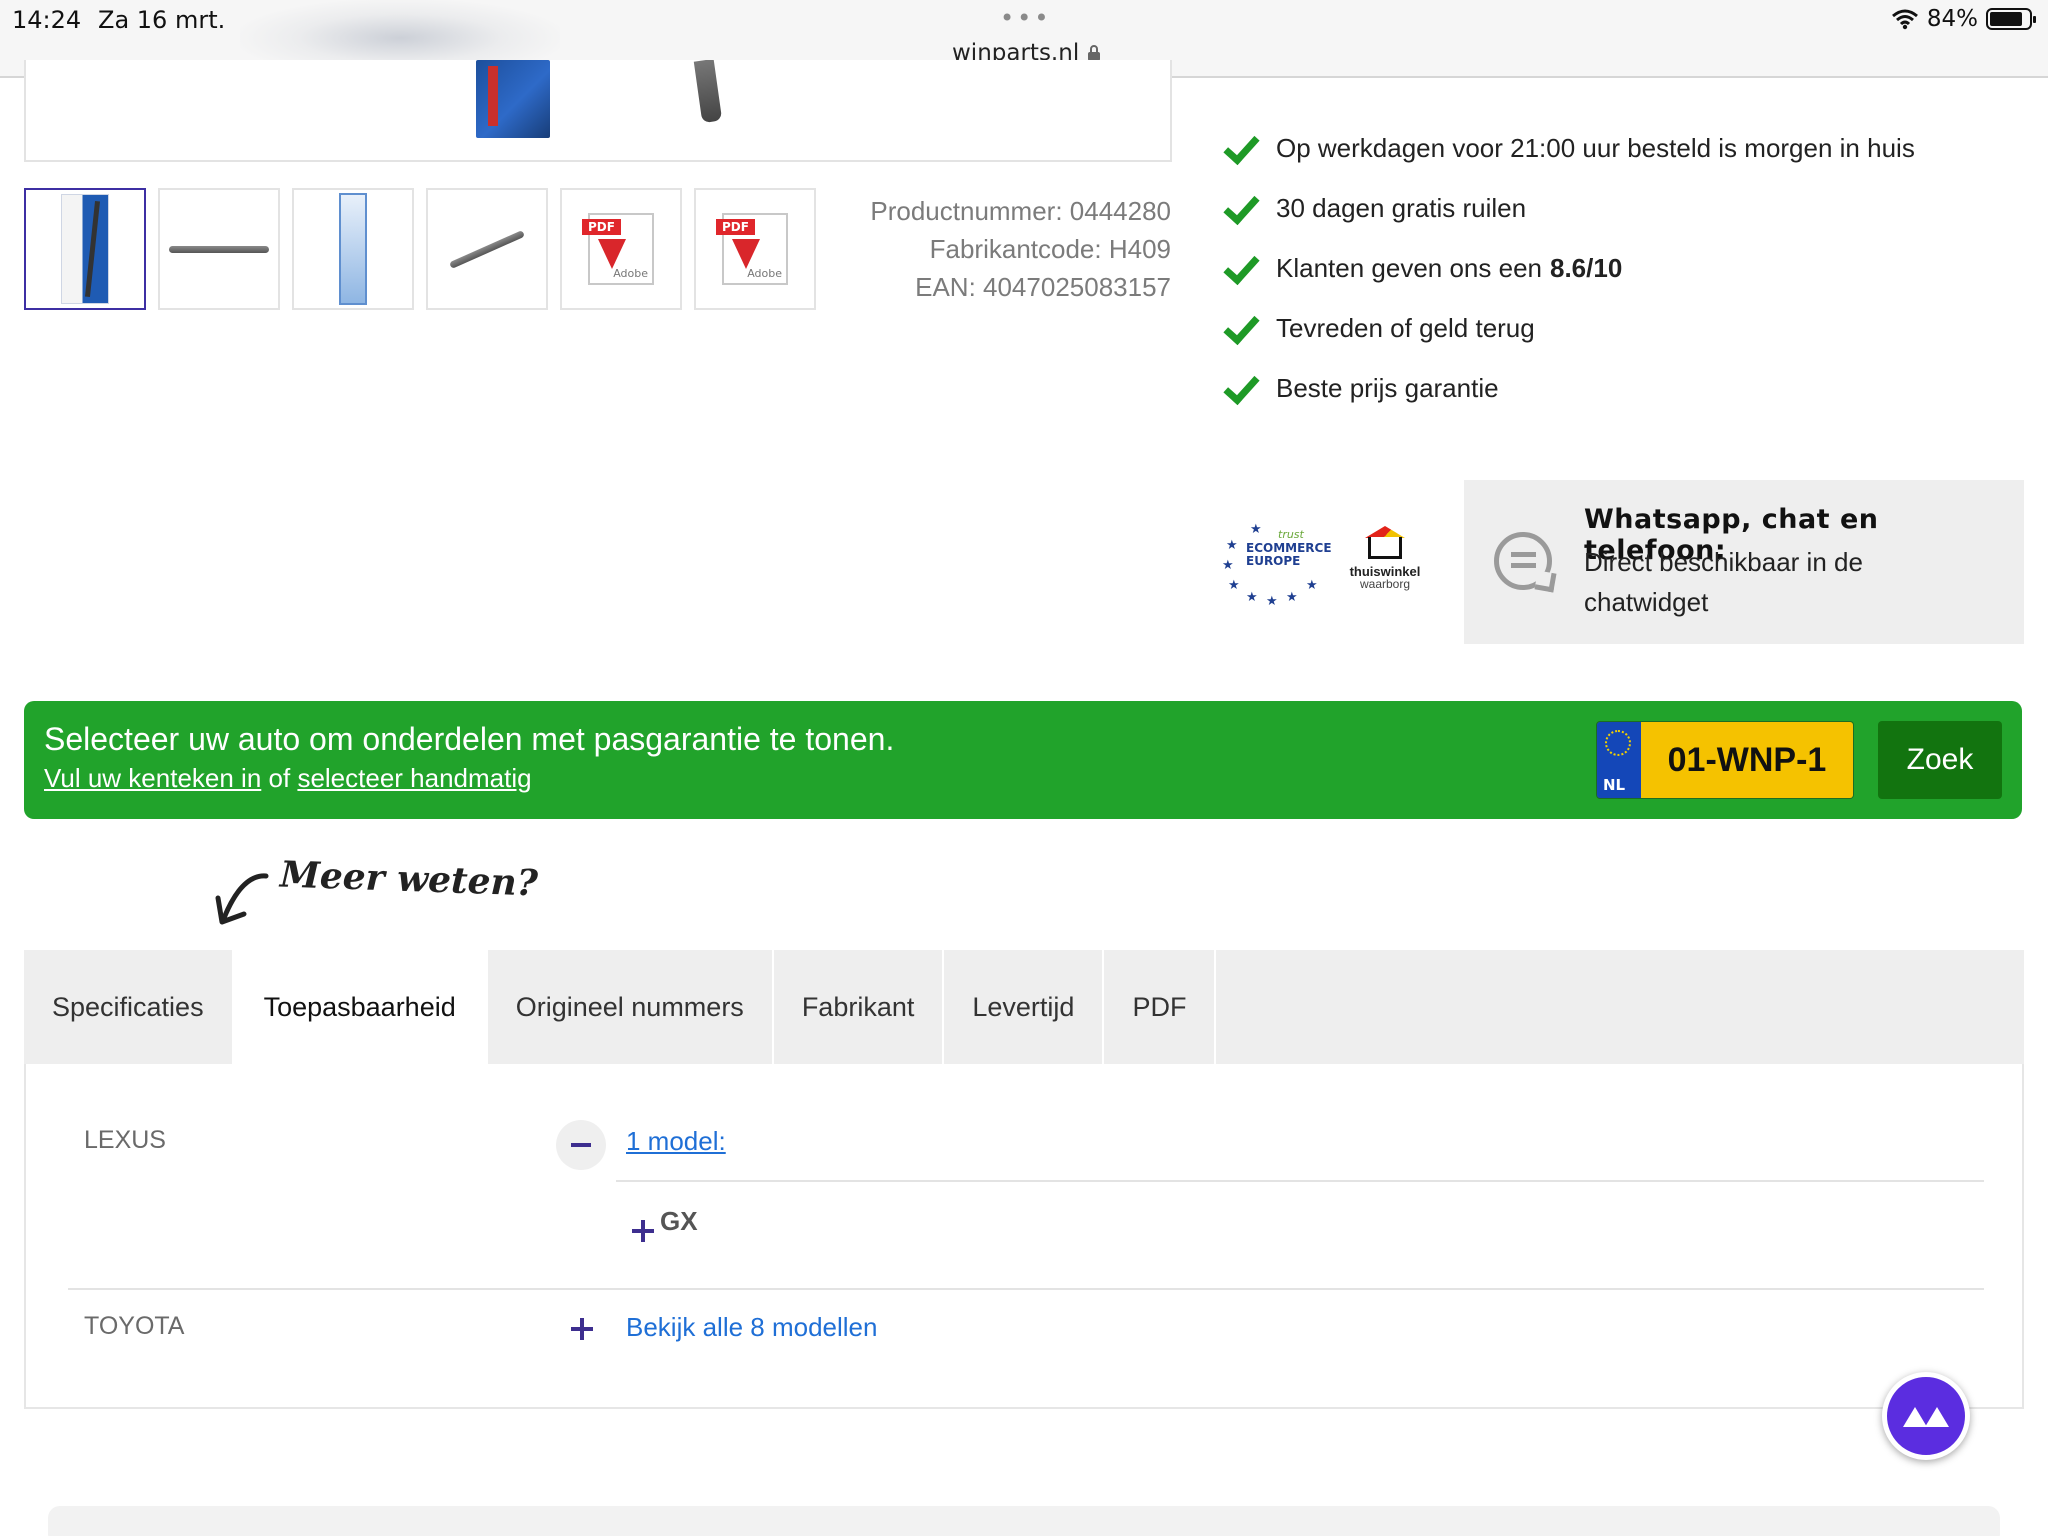 This screenshot has height=1536, width=2048. I want to click on select-manual-link: selecteer handmatig, so click(414, 778).